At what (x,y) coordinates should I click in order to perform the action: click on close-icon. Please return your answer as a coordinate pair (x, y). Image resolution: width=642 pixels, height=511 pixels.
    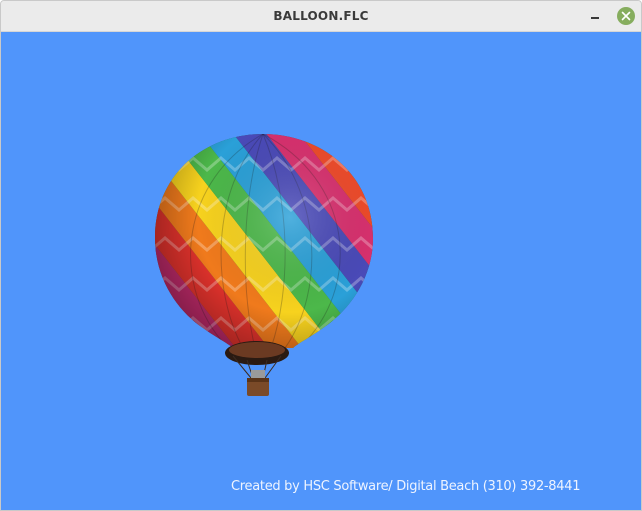
    Looking at the image, I should click on (626, 16).